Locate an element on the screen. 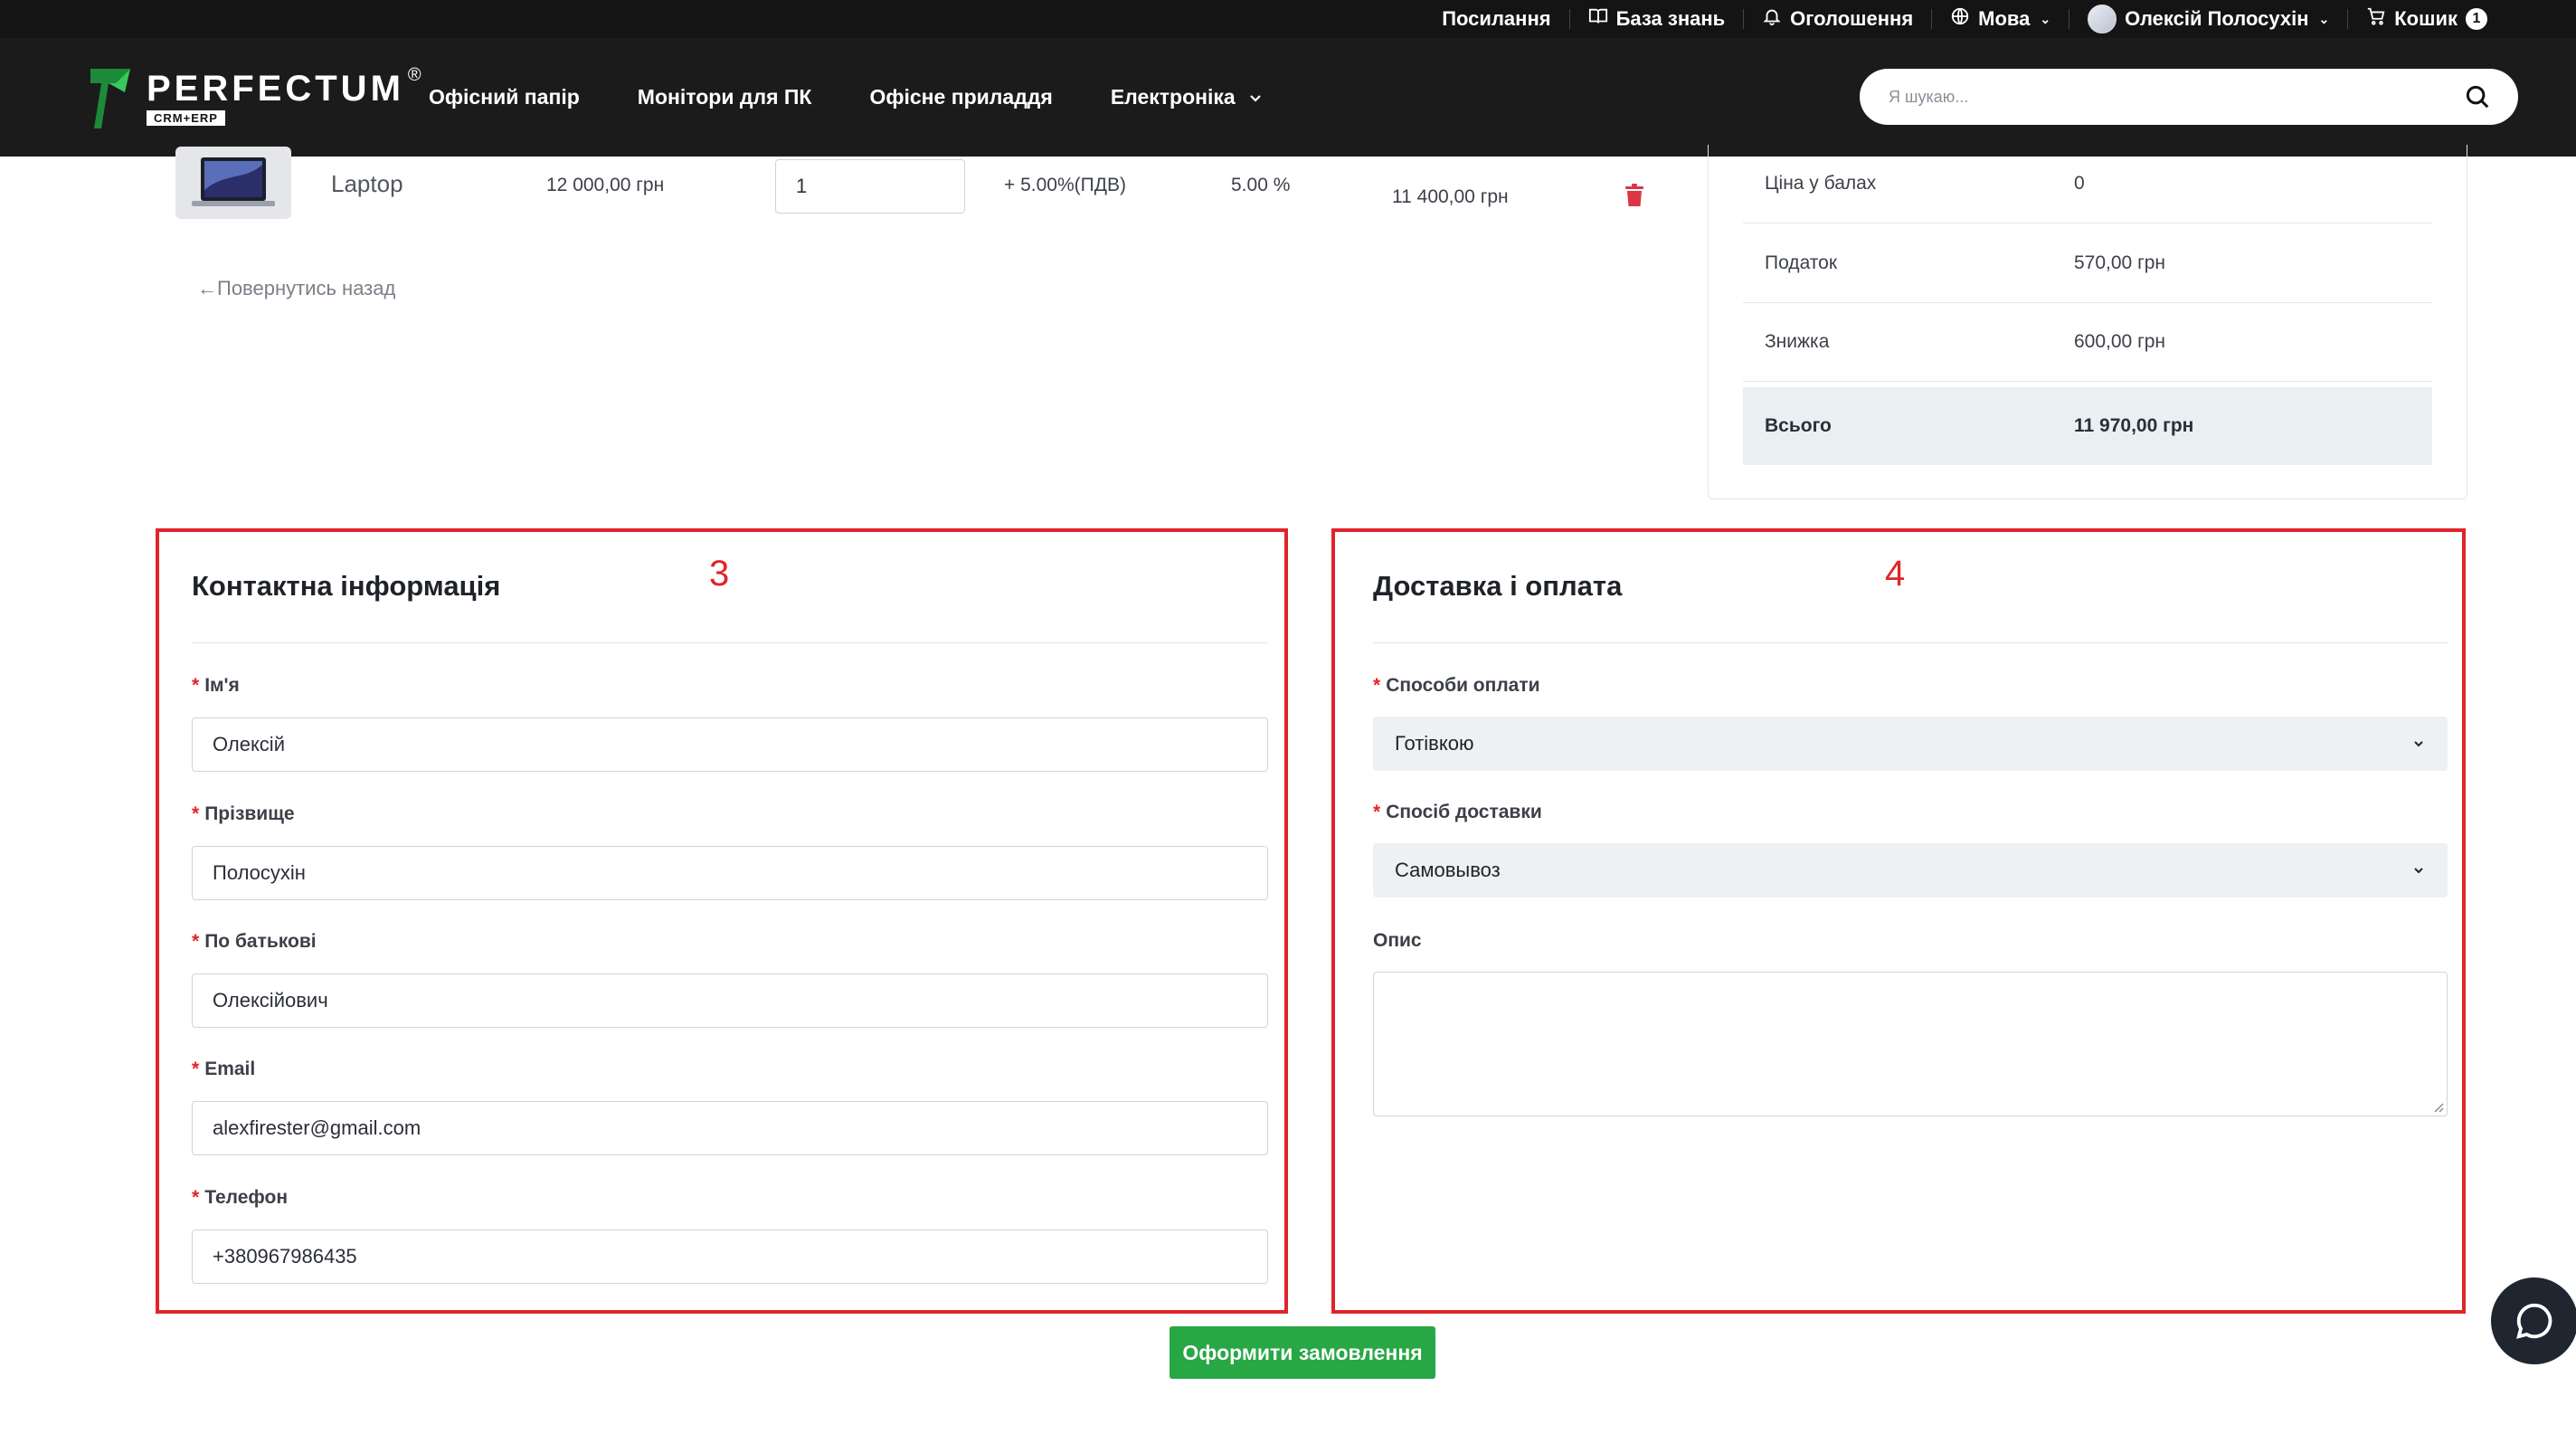  payment-method-label: * Способи оплати is located at coordinates (1456, 685).